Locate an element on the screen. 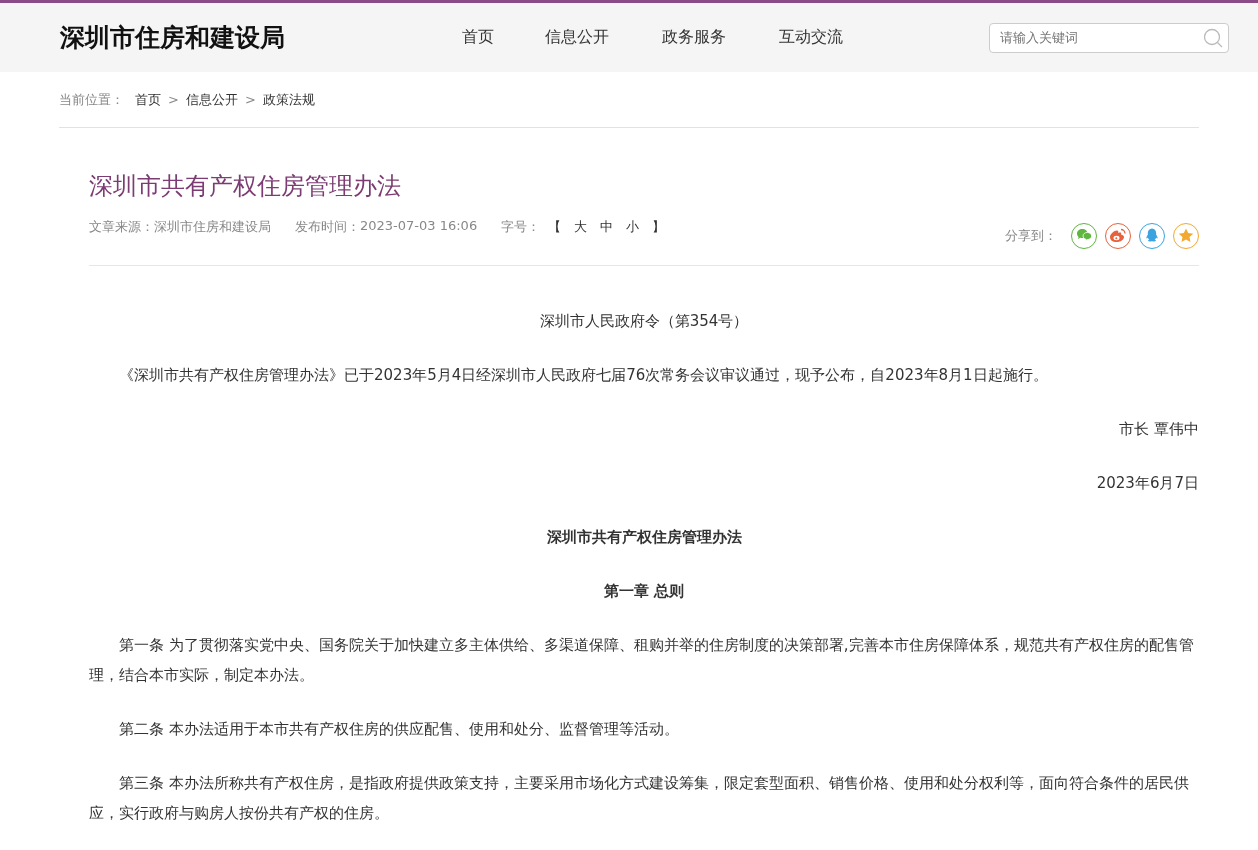 This screenshot has height=850, width=1258. paragraph: 第三条 本办法所称共有产权住房，是指政府提供政策支持，主要采用市场化方式建设筹集，限定套型面积、销售价格、使用和处分权利等，面向符合条件的居民供应，实行政府与购房人按份共有产权的住房。 is located at coordinates (639, 798).